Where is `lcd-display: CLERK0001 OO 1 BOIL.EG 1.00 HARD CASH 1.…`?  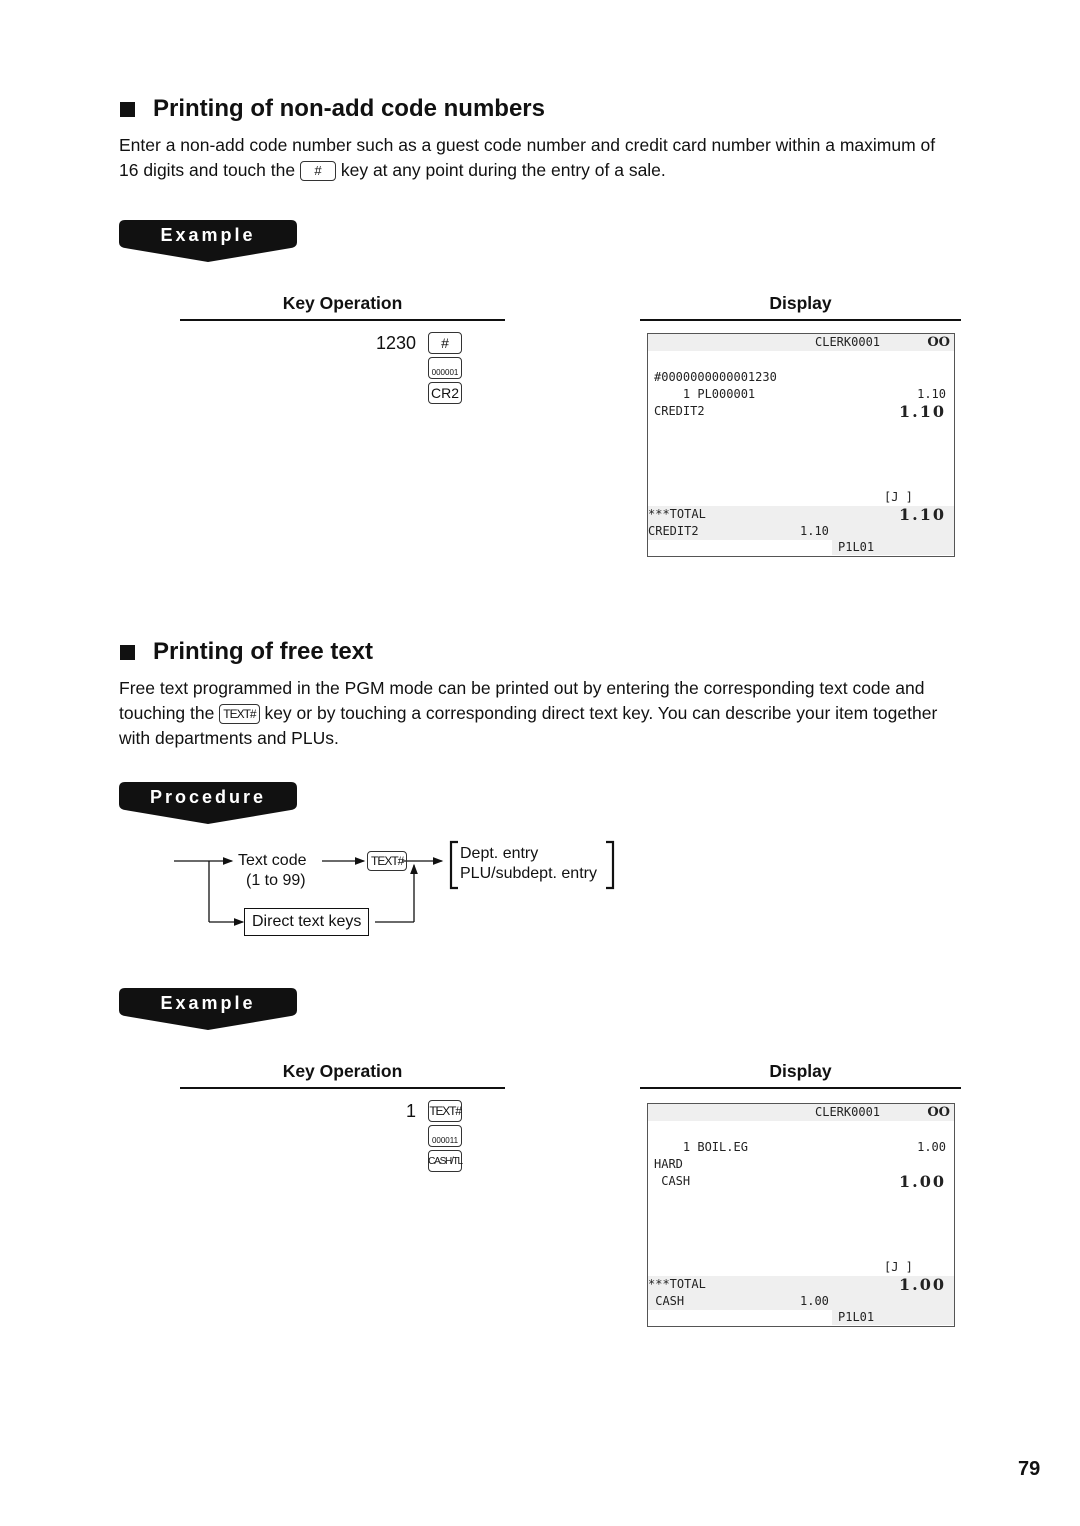 lcd-display: CLERK0001 OO 1 BOIL.EG 1.00 HARD CASH 1.… is located at coordinates (801, 1215).